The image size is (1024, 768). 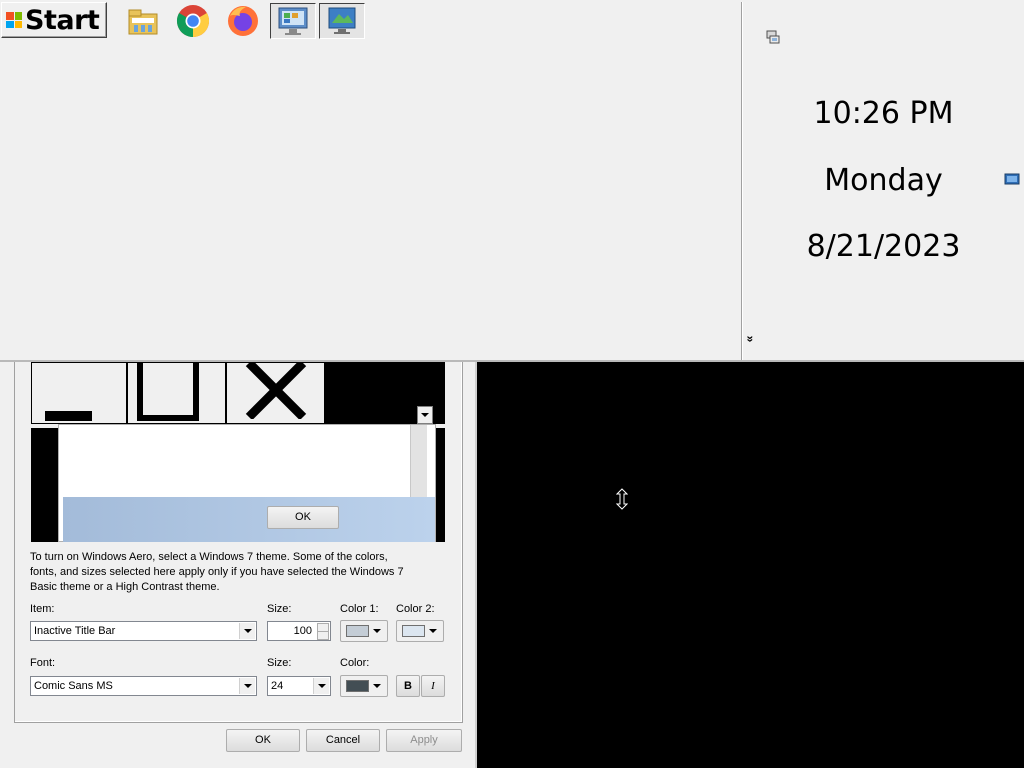 I want to click on notification-area: 10:26 PM Monday 8/21/2023 », so click(x=882, y=181).